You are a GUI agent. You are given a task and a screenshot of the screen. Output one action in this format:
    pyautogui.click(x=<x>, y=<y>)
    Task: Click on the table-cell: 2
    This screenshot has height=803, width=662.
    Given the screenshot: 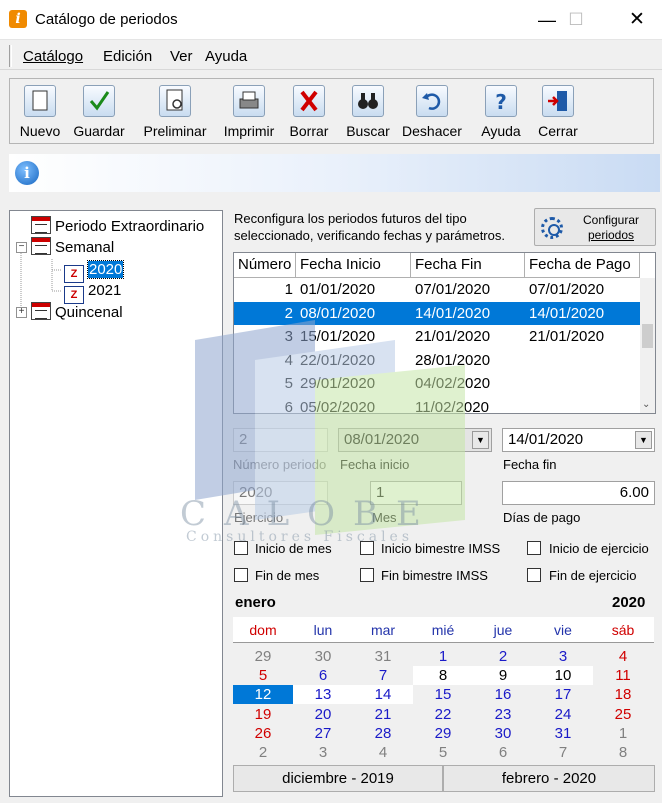 What is the action you would take?
    pyautogui.click(x=288, y=313)
    